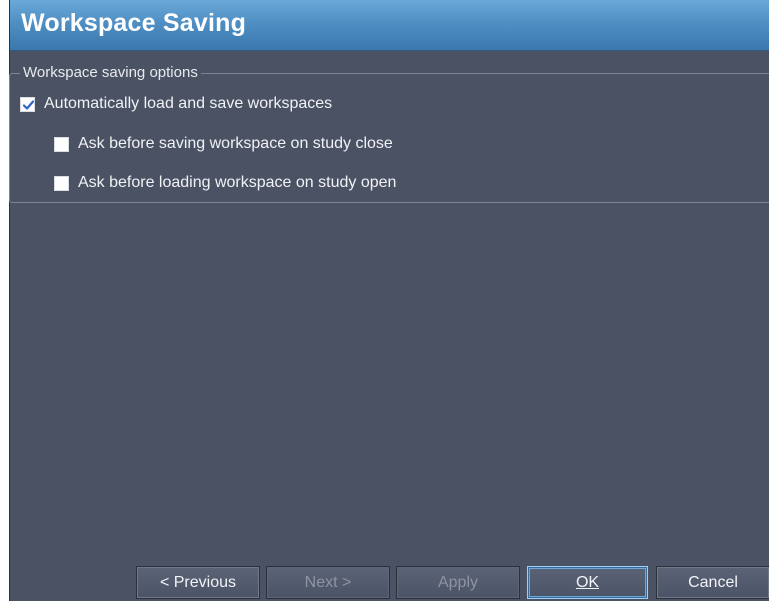  I want to click on checkmark-icon, so click(28, 104).